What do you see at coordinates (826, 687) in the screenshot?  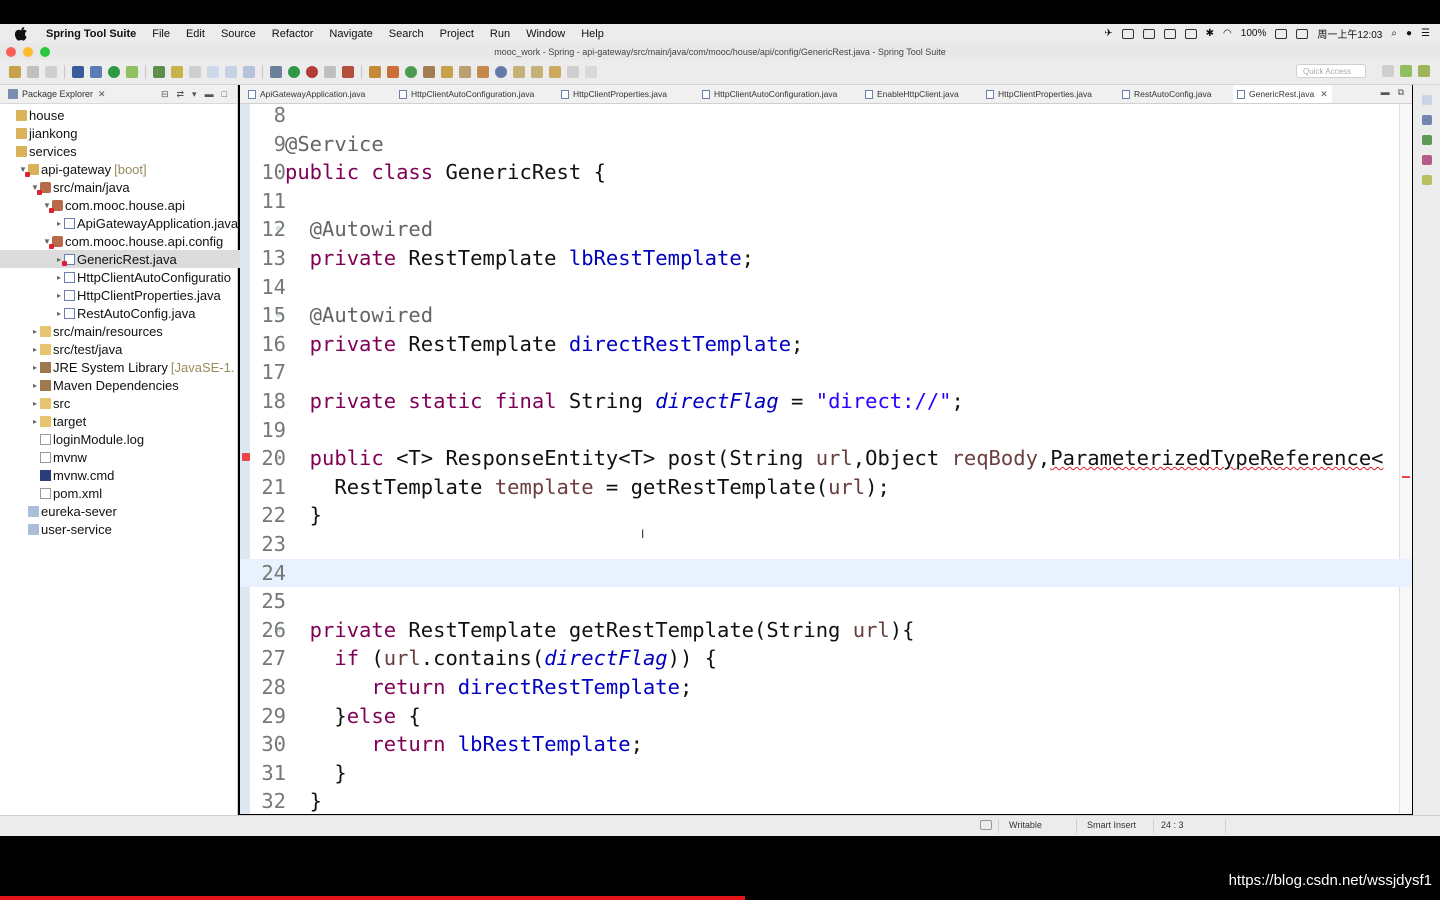 I see `code-line: 28 return directRestTemplate;` at bounding box center [826, 687].